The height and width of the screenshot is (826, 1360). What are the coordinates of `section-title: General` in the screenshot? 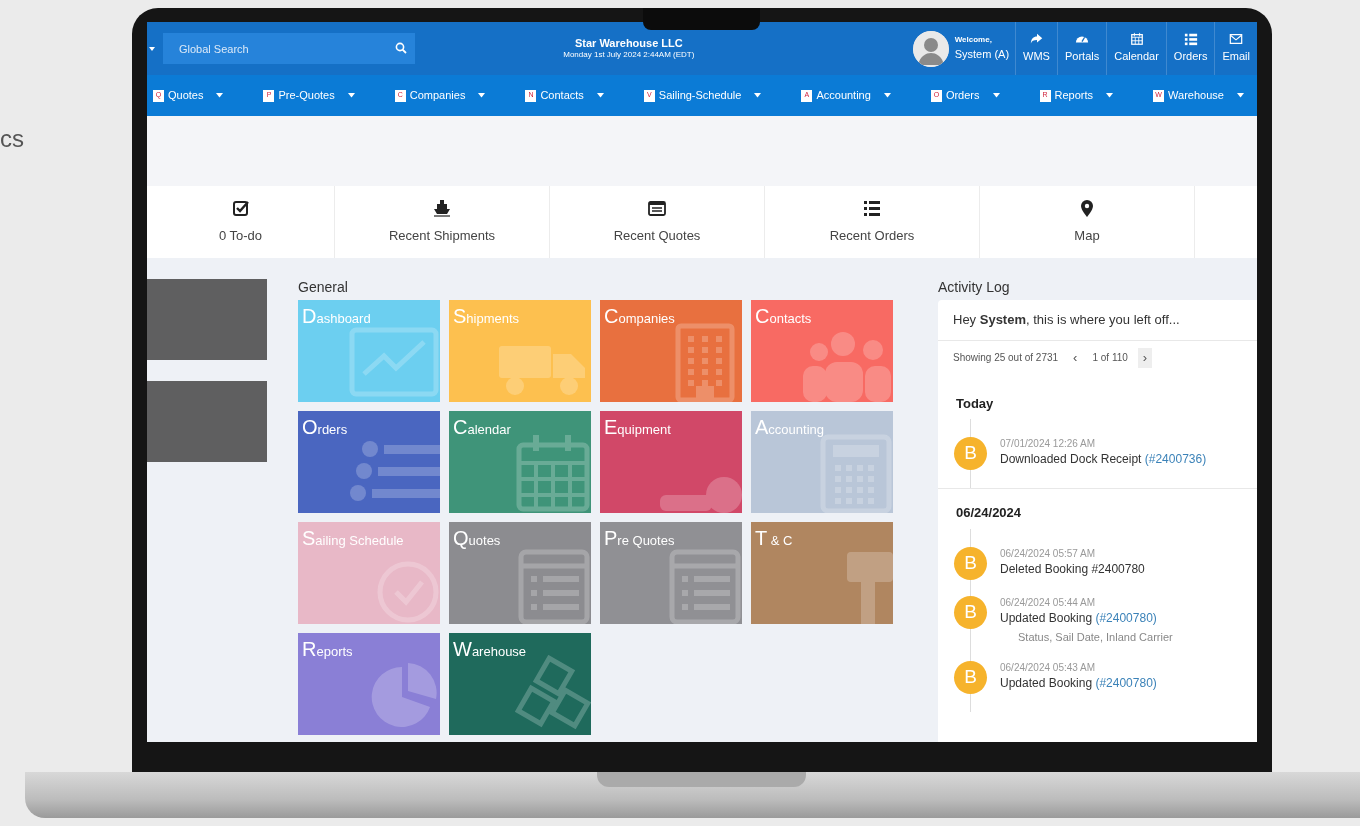 It's located at (323, 287).